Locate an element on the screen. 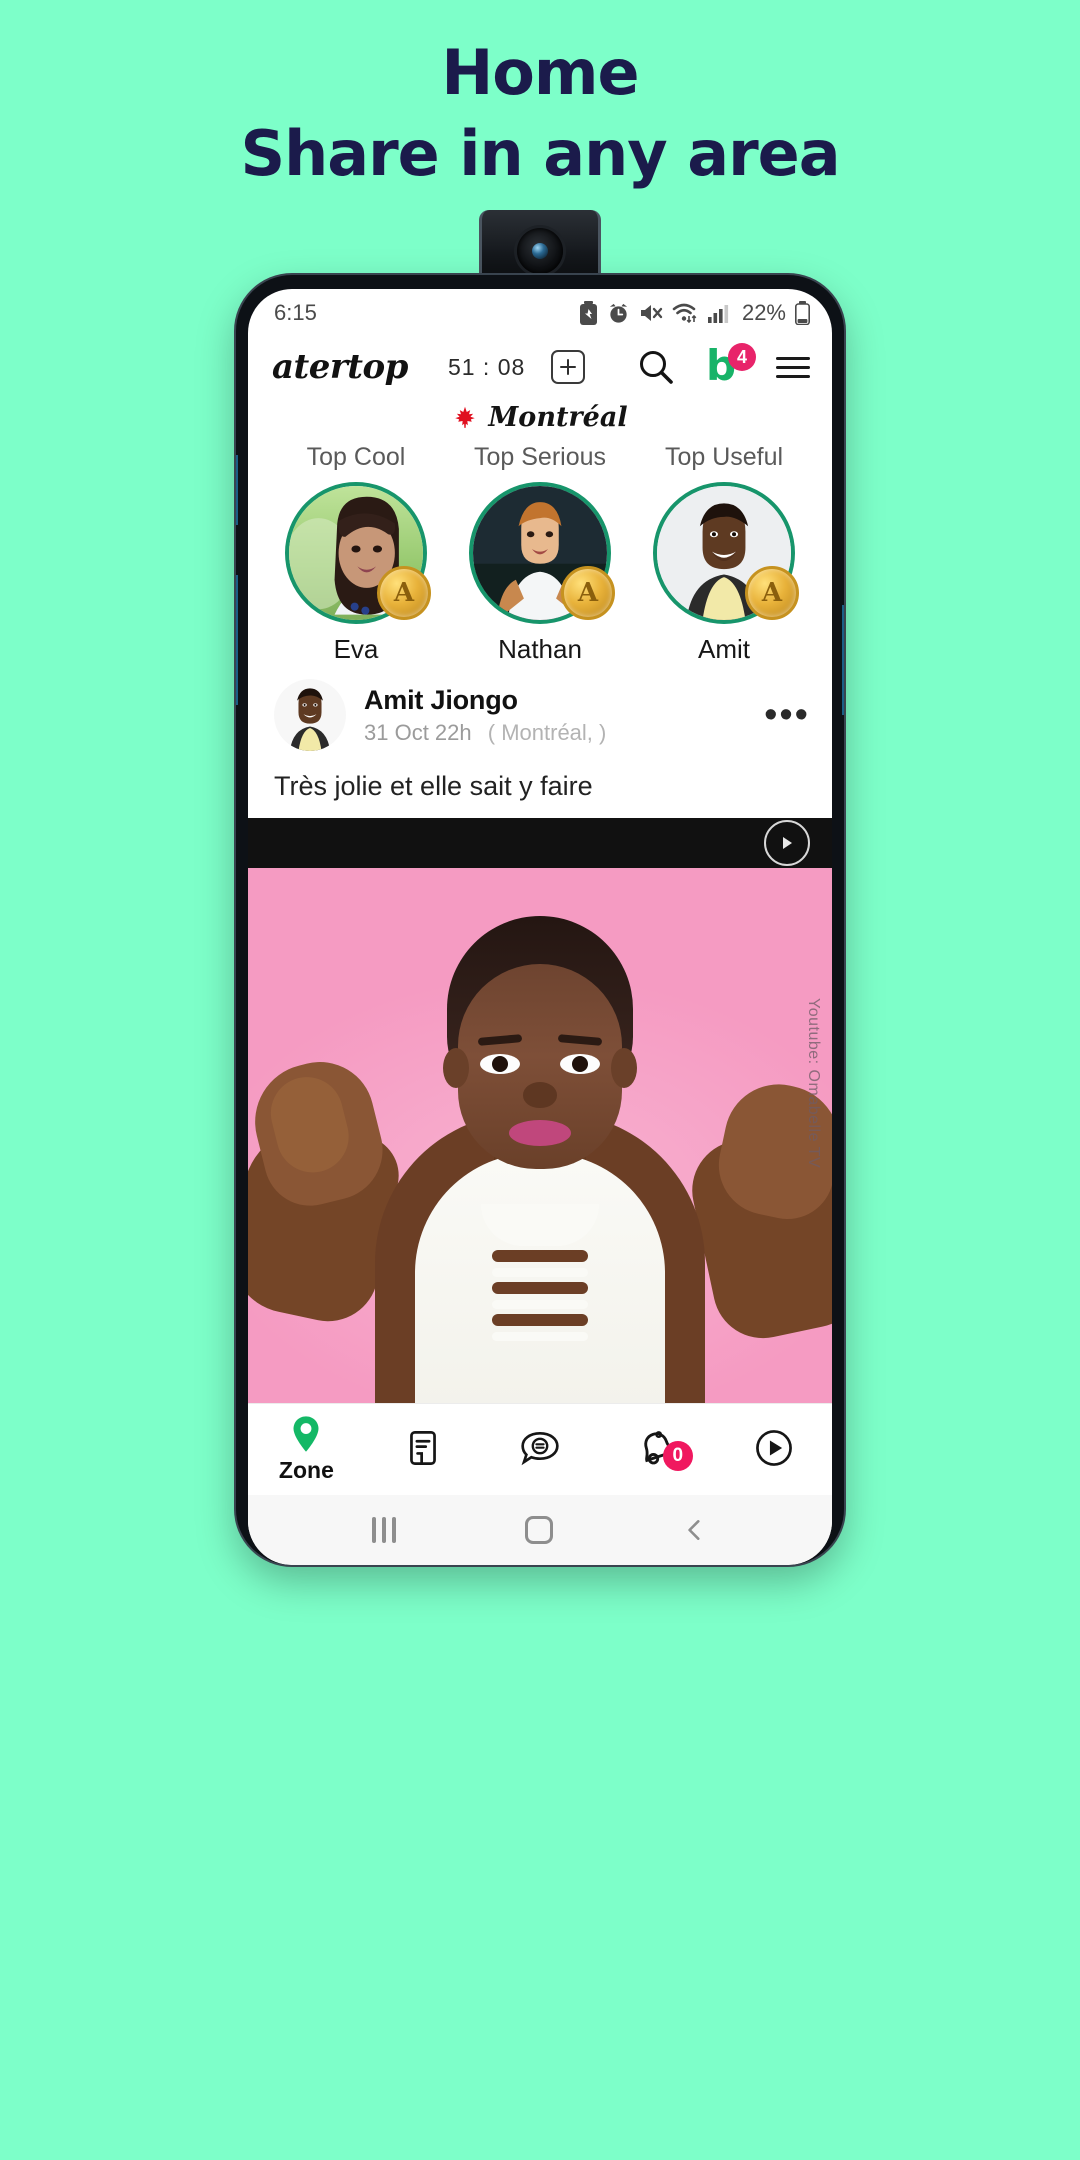 The width and height of the screenshot is (1080, 2160). figure-lips is located at coordinates (540, 1133).